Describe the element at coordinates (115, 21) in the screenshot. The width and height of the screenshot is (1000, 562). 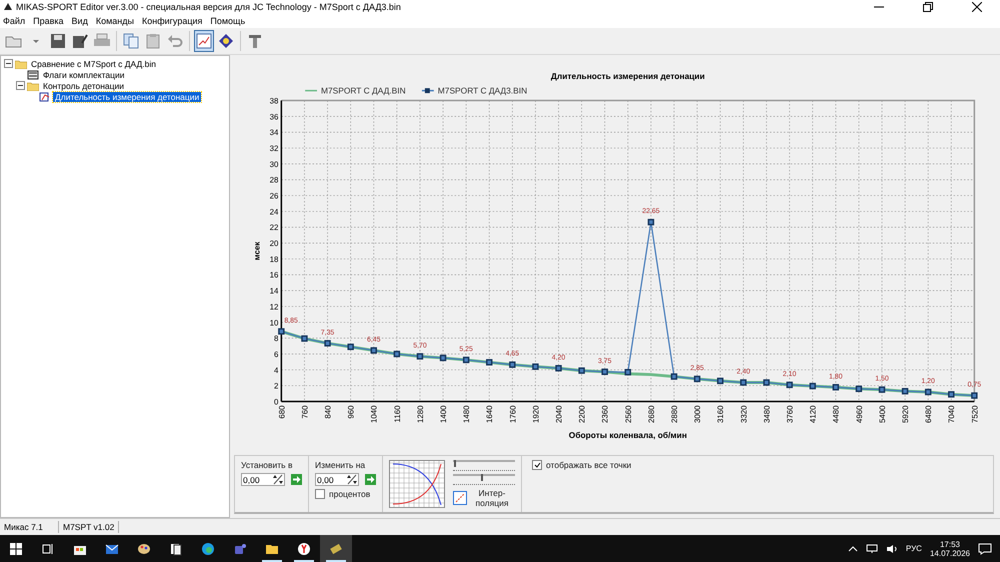
I see `menu-item: Команды` at that location.